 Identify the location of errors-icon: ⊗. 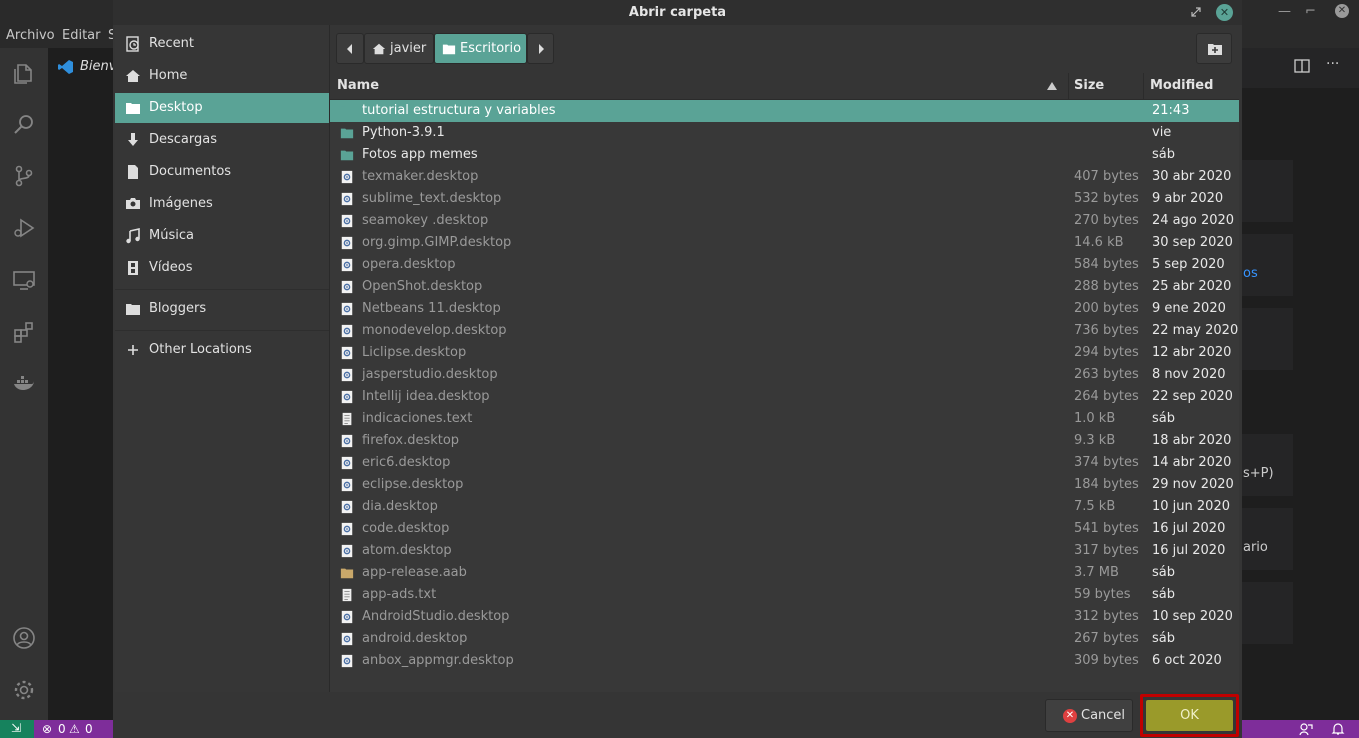
(47, 729).